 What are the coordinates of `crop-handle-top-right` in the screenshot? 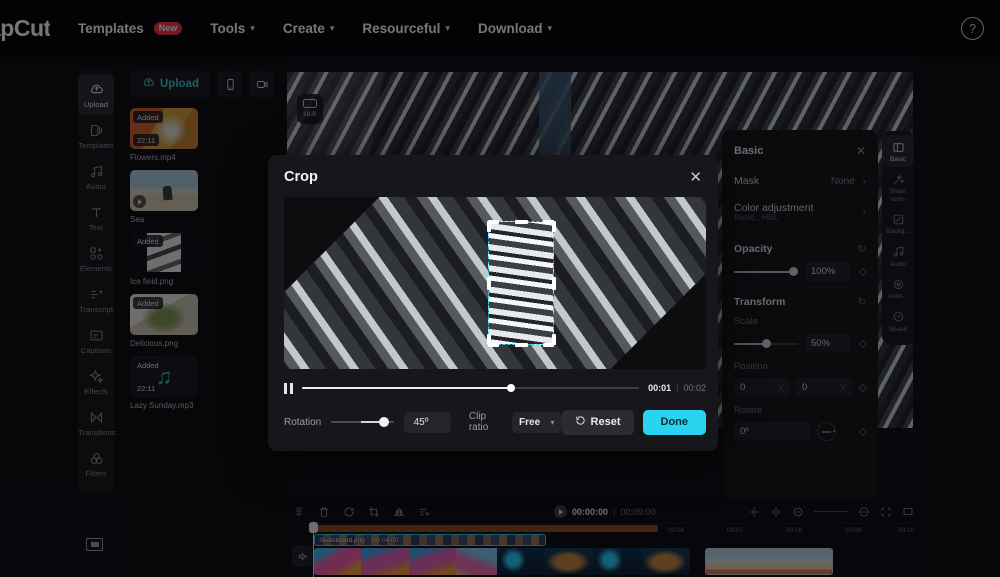 It's located at (553, 226).